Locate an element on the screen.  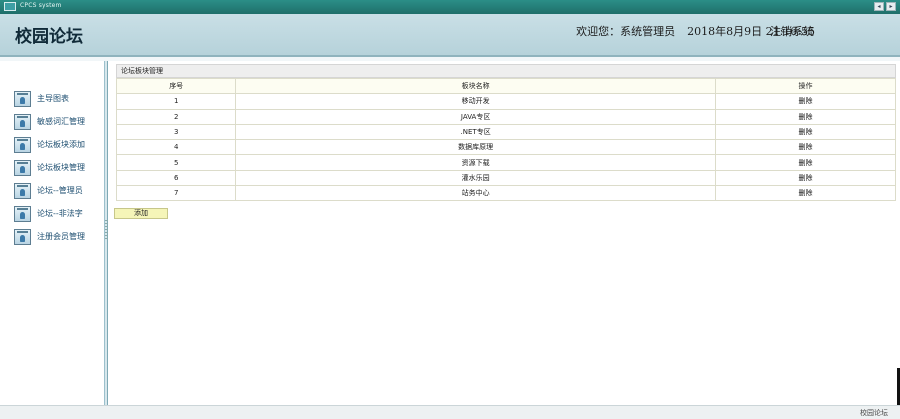
sidebar-item-label: 论坛--管理员 is located at coordinates (60, 190).